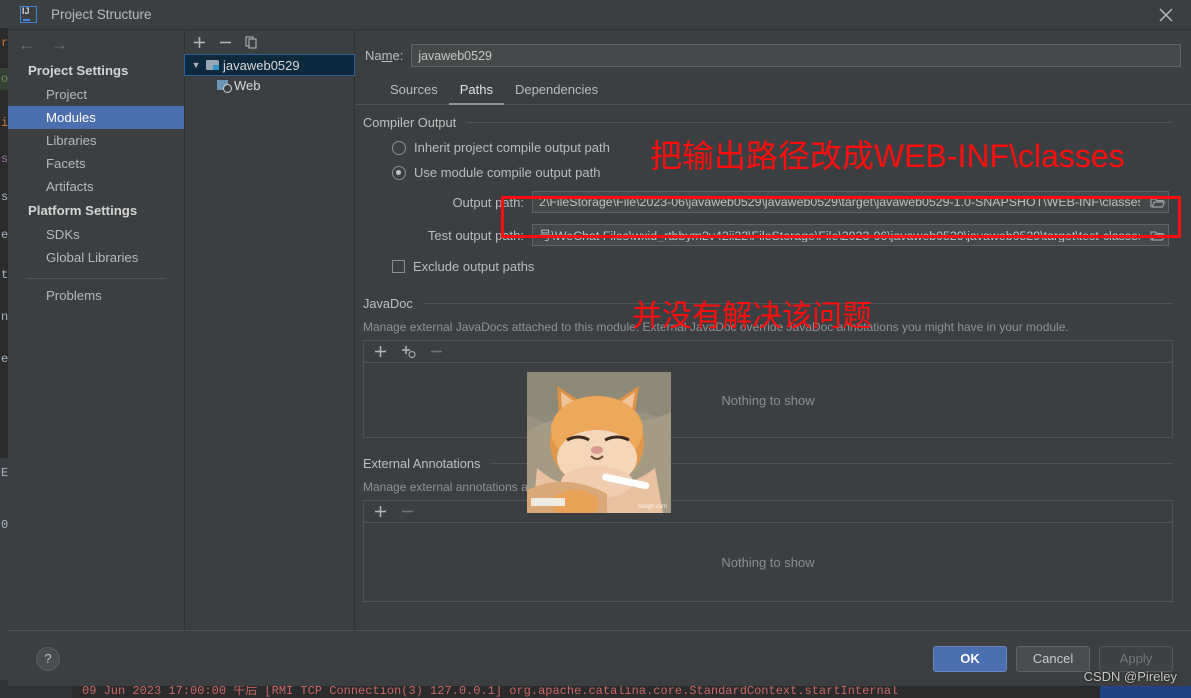 This screenshot has height=698, width=1191. What do you see at coordinates (96, 186) in the screenshot?
I see `sidebar-item-artifacts: Artifacts` at bounding box center [96, 186].